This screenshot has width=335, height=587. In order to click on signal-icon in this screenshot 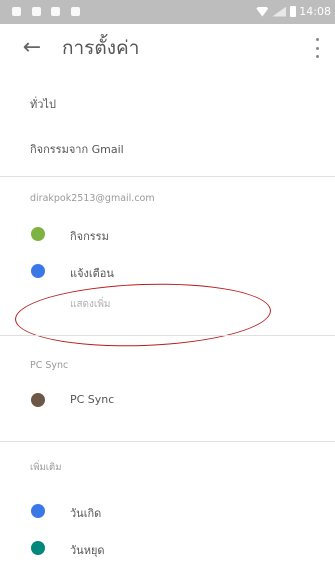, I will do `click(279, 11)`.